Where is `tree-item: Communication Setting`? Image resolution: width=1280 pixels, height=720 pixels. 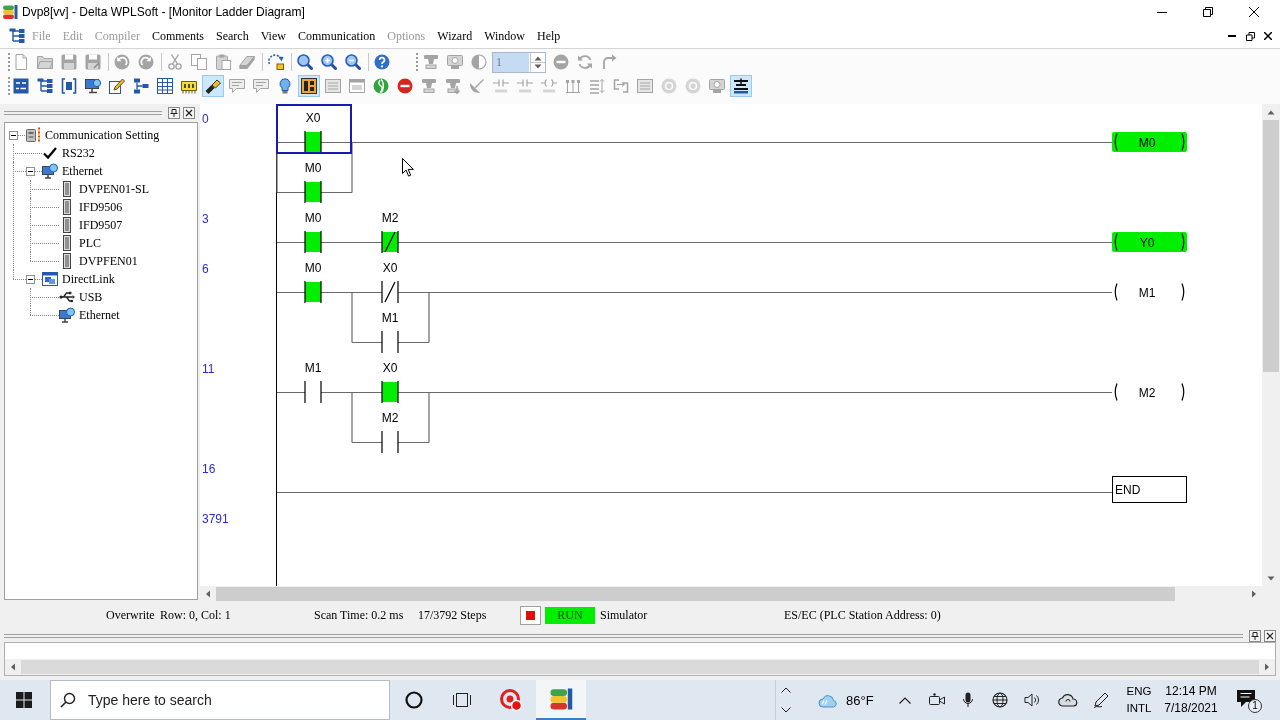
tree-item: Communication Setting is located at coordinates (102, 135).